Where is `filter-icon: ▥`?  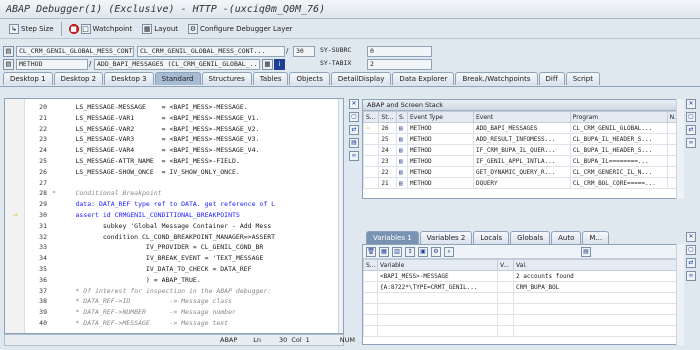
filter-icon: ▥ is located at coordinates (397, 251).